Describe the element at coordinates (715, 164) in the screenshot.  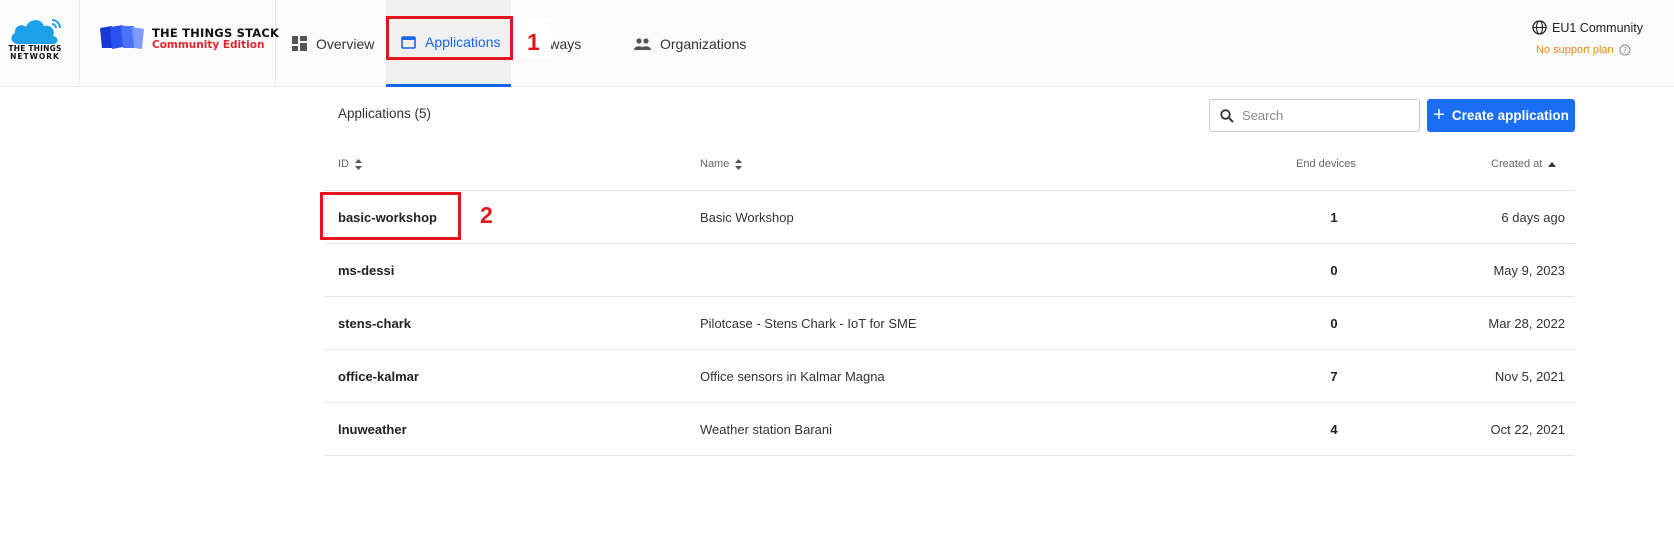
I see `column-name-label: Name` at that location.